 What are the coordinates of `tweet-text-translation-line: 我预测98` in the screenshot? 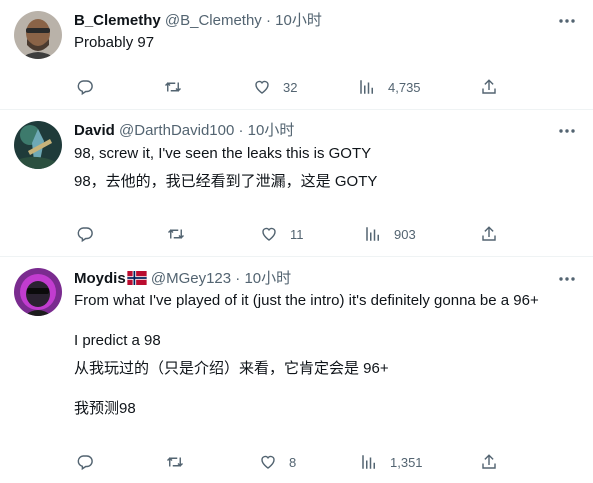 It's located at (105, 408).